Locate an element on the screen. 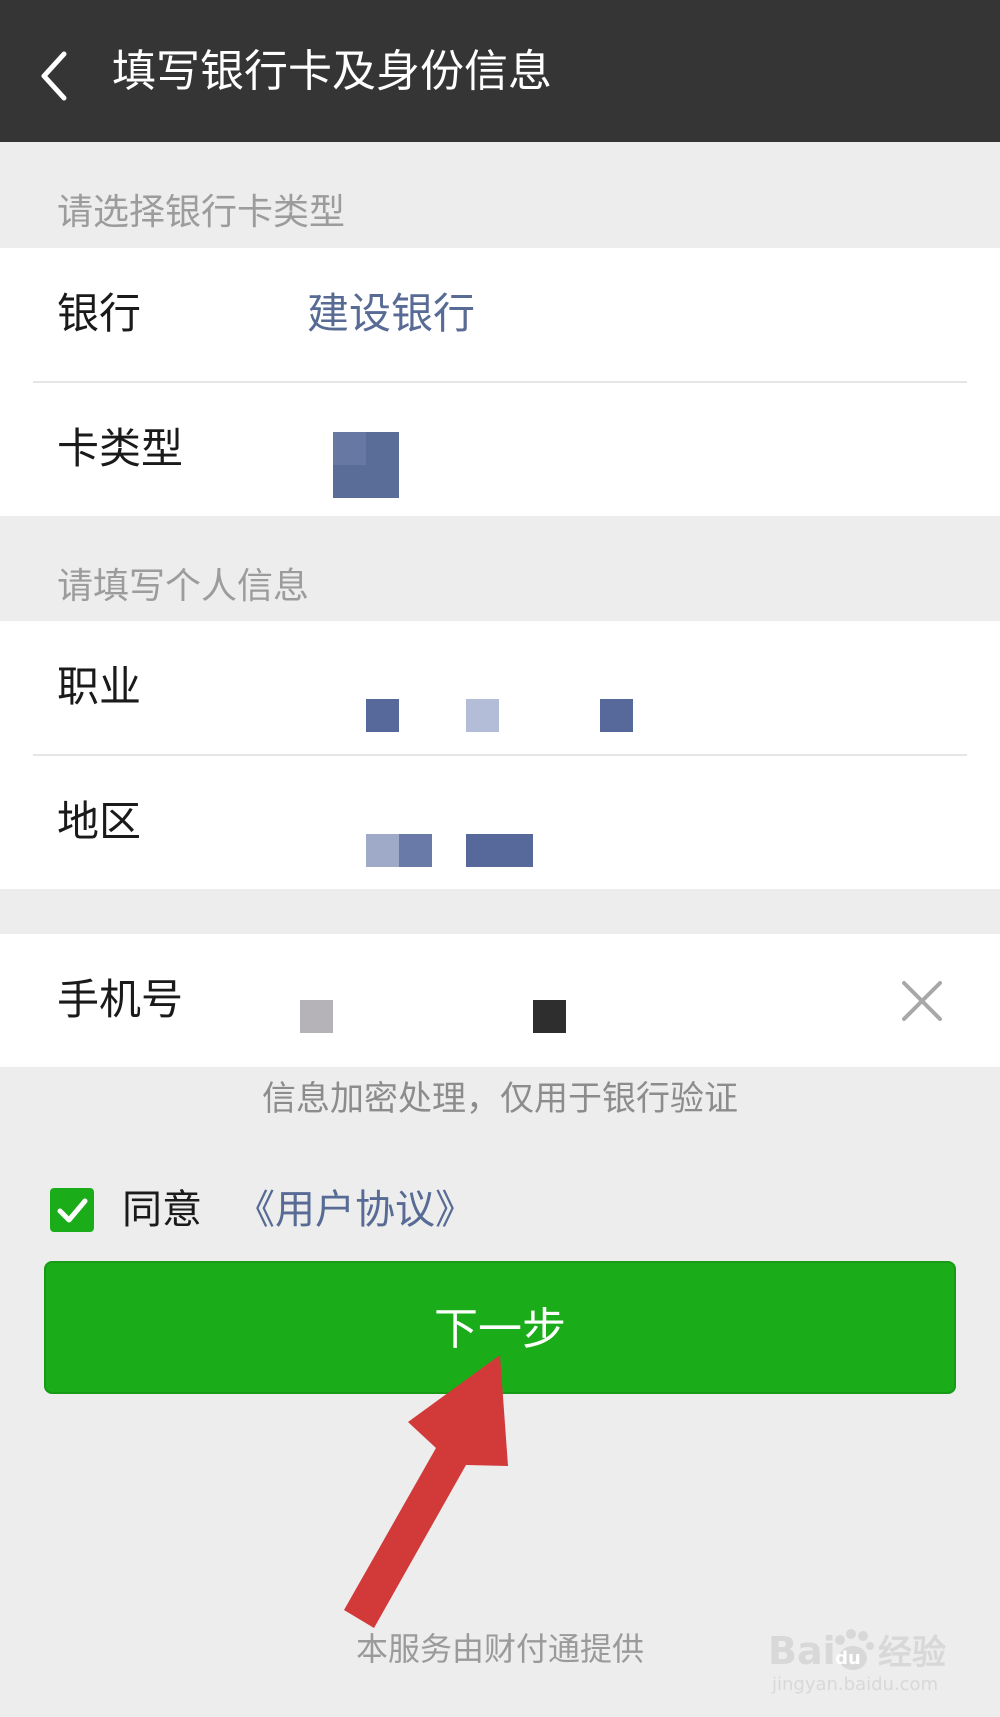 This screenshot has width=1000, height=1717. encryption-hint: 信息加密处理，仅用于银行验证 is located at coordinates (500, 1099).